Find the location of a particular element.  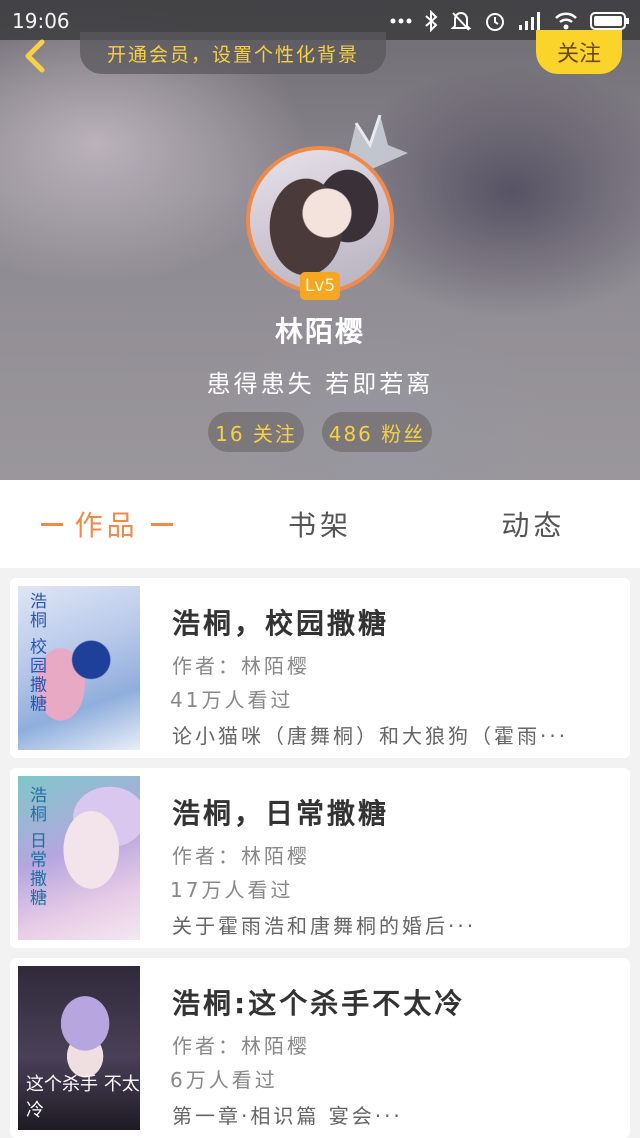

tab-activity: 动态 is located at coordinates (533, 524).